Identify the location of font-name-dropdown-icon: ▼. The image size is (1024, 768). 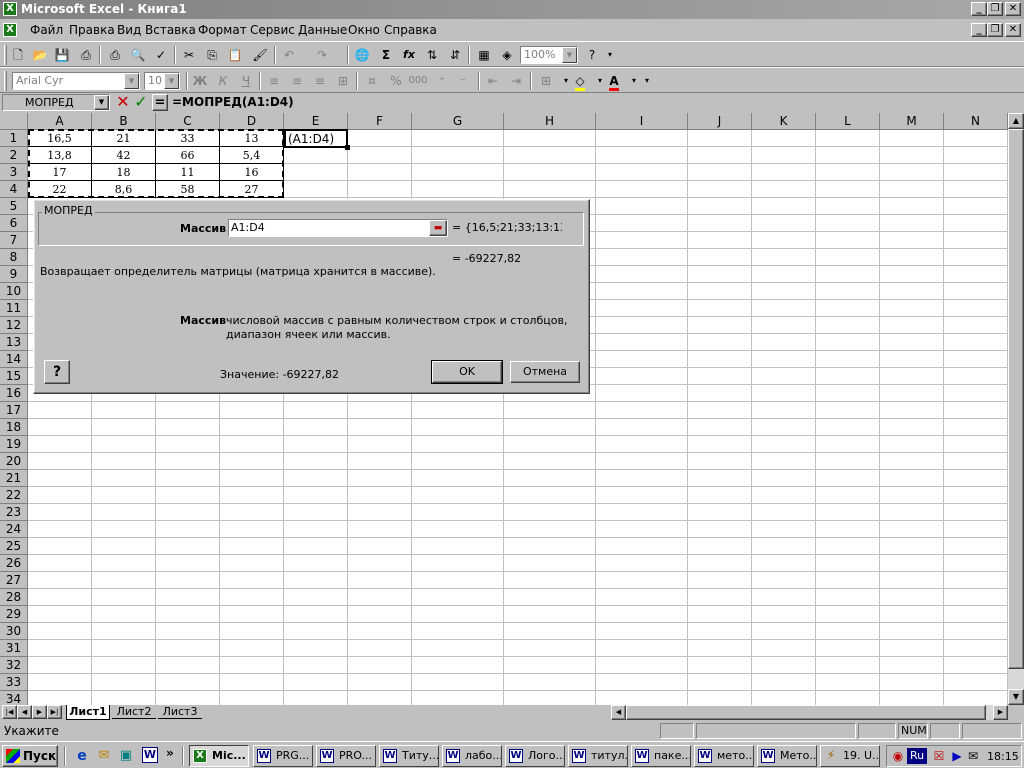
(131, 81).